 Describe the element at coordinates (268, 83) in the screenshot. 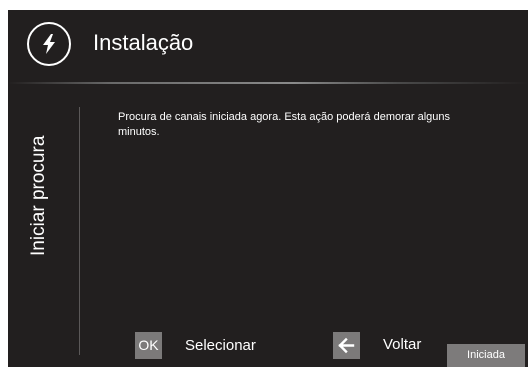

I see `header-divider` at that location.